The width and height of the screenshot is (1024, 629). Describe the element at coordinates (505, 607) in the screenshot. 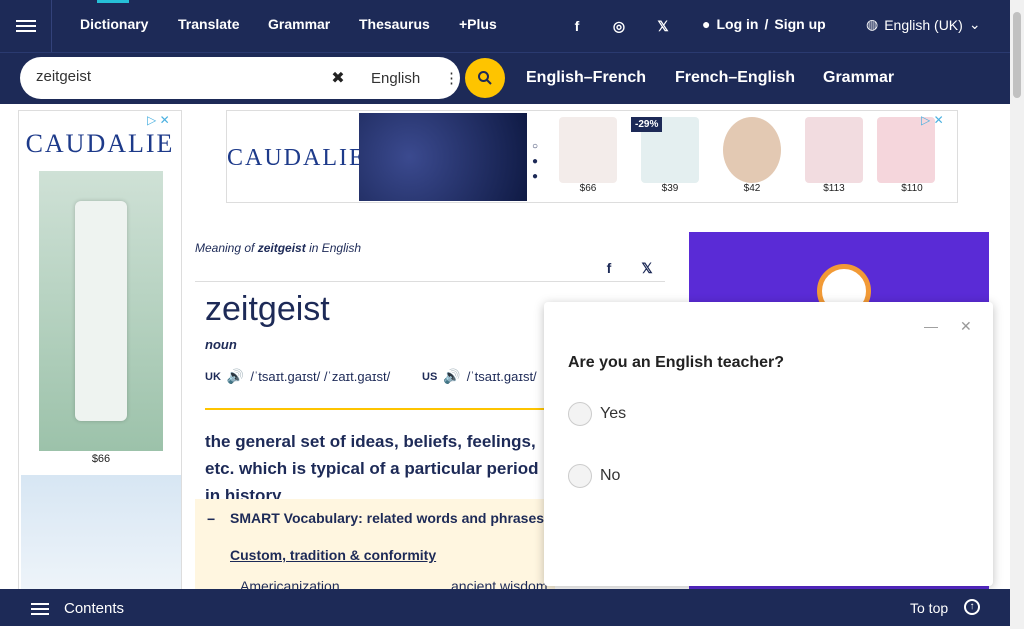

I see `bottom-bar: Contents To top ↑` at that location.